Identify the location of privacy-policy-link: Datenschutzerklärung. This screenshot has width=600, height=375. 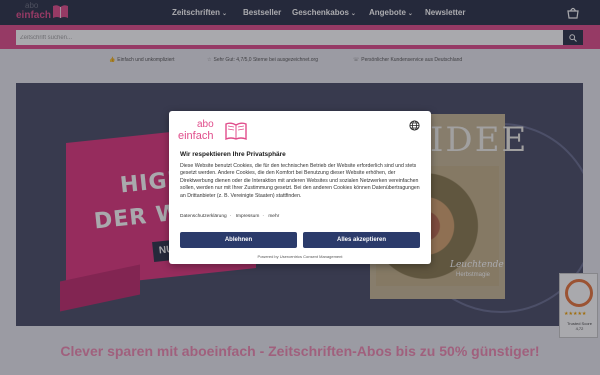
(203, 216).